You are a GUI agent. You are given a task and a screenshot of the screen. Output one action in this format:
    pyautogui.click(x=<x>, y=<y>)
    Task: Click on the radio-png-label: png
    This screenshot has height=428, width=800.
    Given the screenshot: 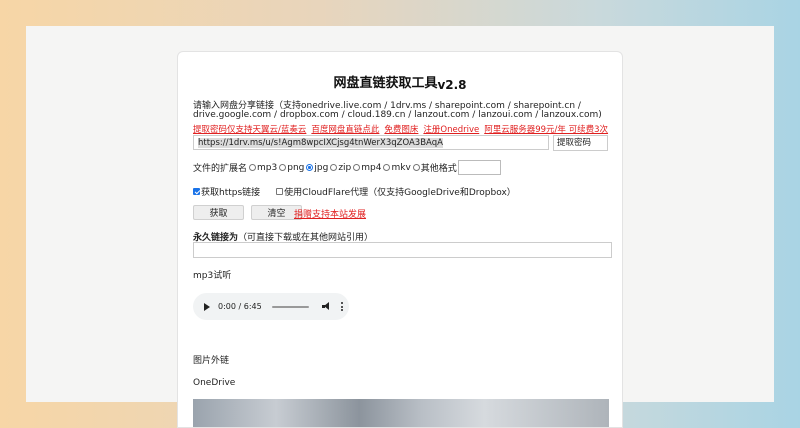 What is the action you would take?
    pyautogui.click(x=296, y=167)
    